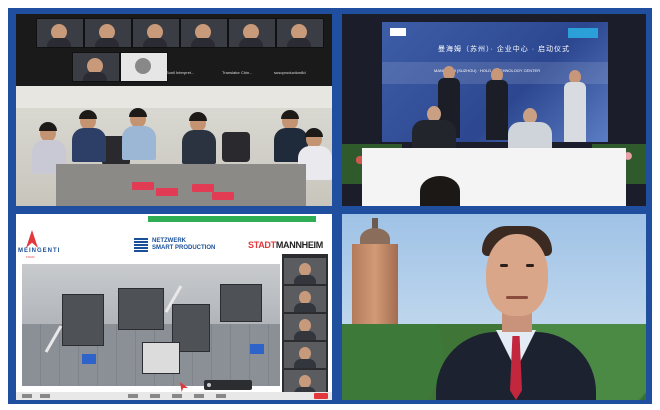 The image size is (660, 410). Describe the element at coordinates (285, 245) in the screenshot. I see `stadt-mannheim-logo: STADTMANNHEIM` at that location.